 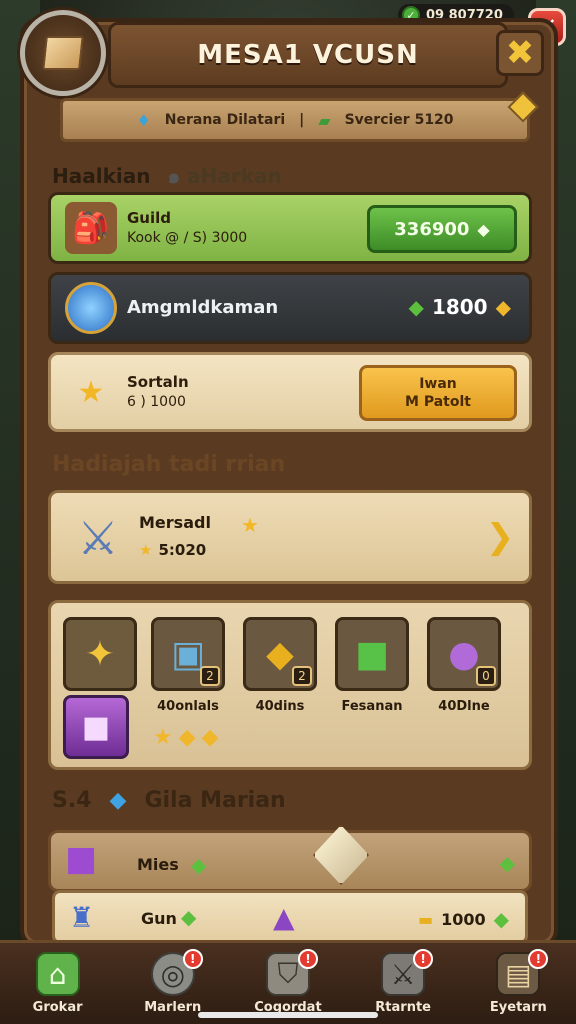 What do you see at coordinates (187, 238) in the screenshot?
I see `guild-desc: Kook @ / S) 3000` at bounding box center [187, 238].